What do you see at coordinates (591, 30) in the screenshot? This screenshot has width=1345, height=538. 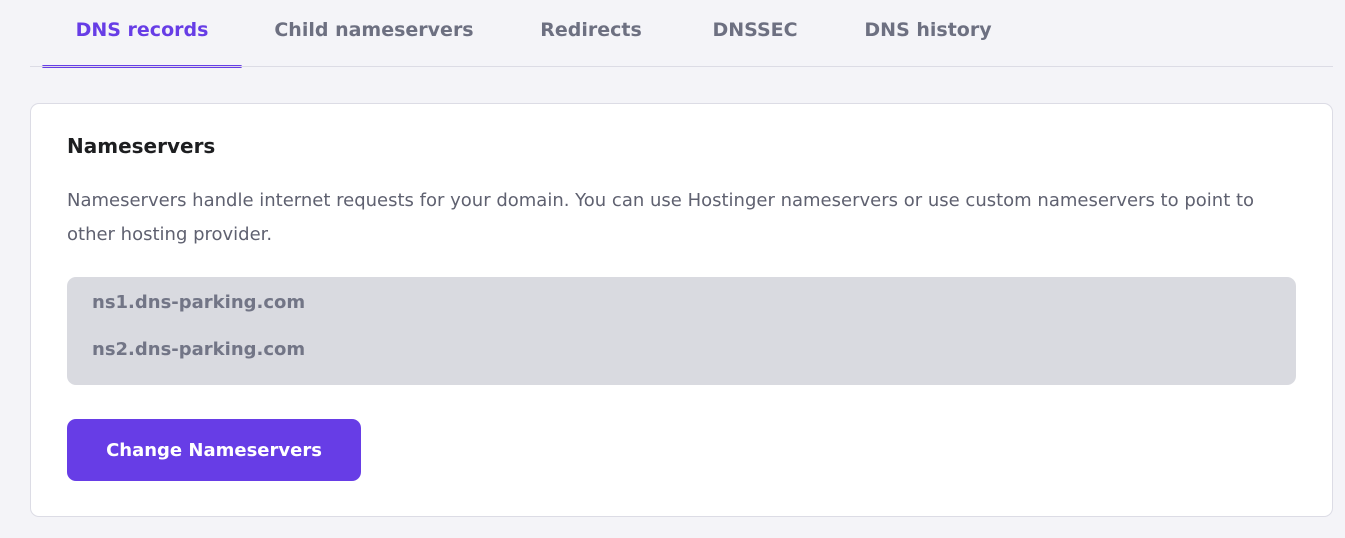 I see `tab-label: Redirects` at bounding box center [591, 30].